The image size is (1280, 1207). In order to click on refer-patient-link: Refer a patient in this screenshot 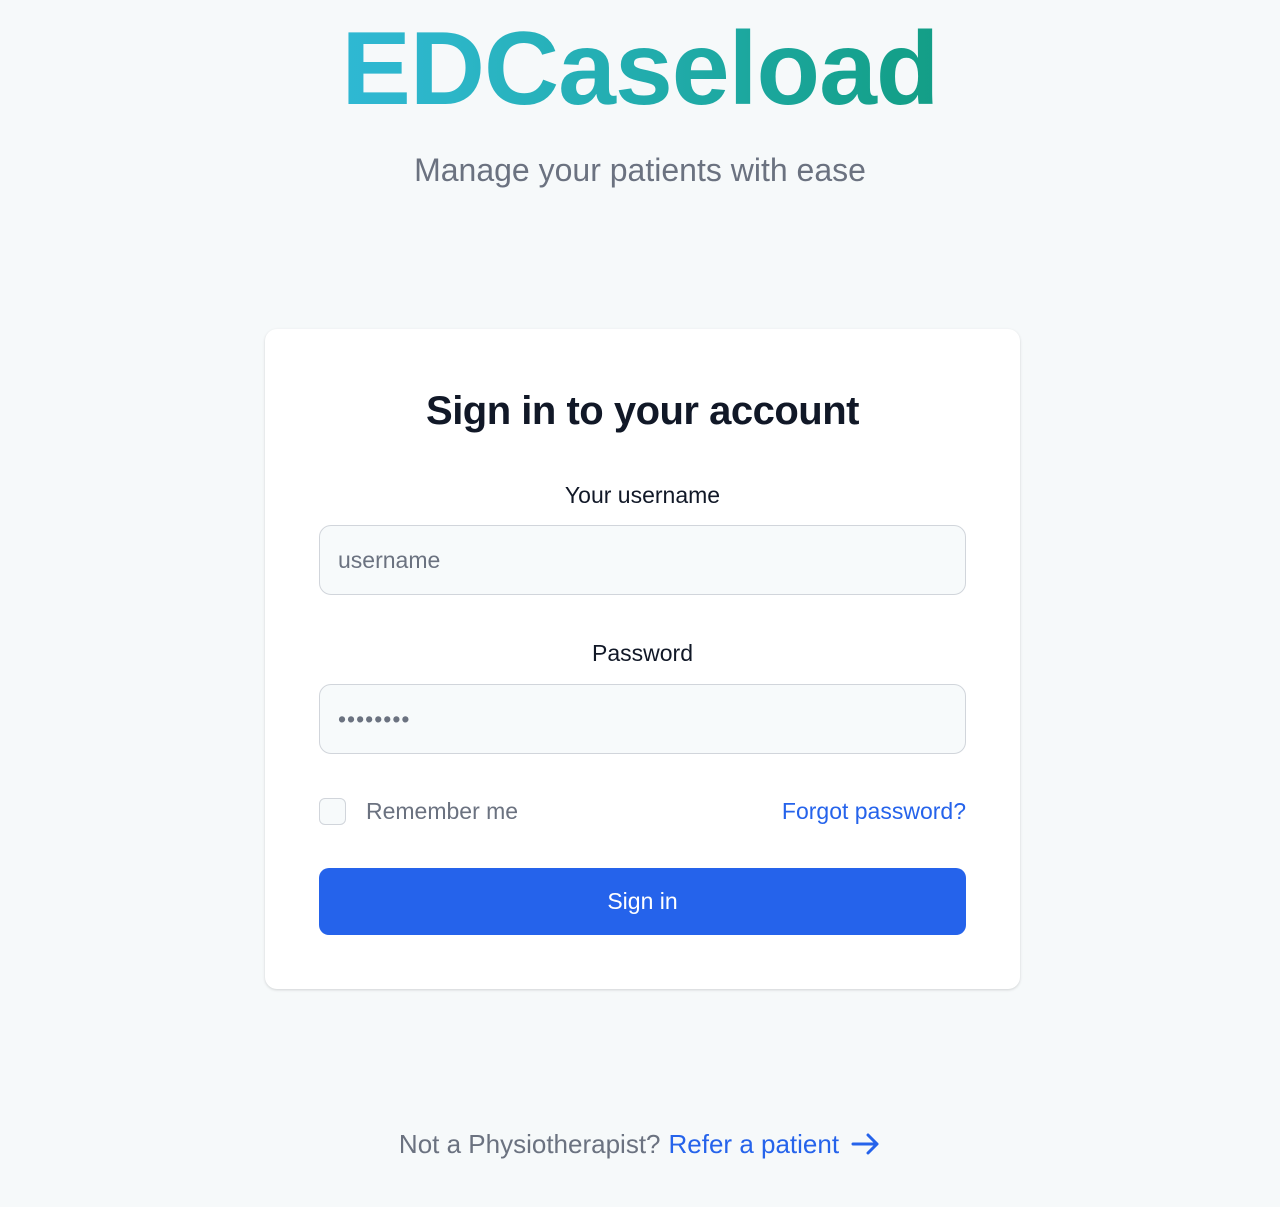, I will do `click(775, 1144)`.